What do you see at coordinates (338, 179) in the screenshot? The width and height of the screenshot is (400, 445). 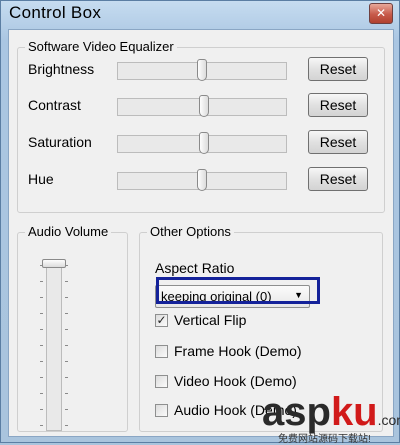 I see `hue-reset-button: Reset` at bounding box center [338, 179].